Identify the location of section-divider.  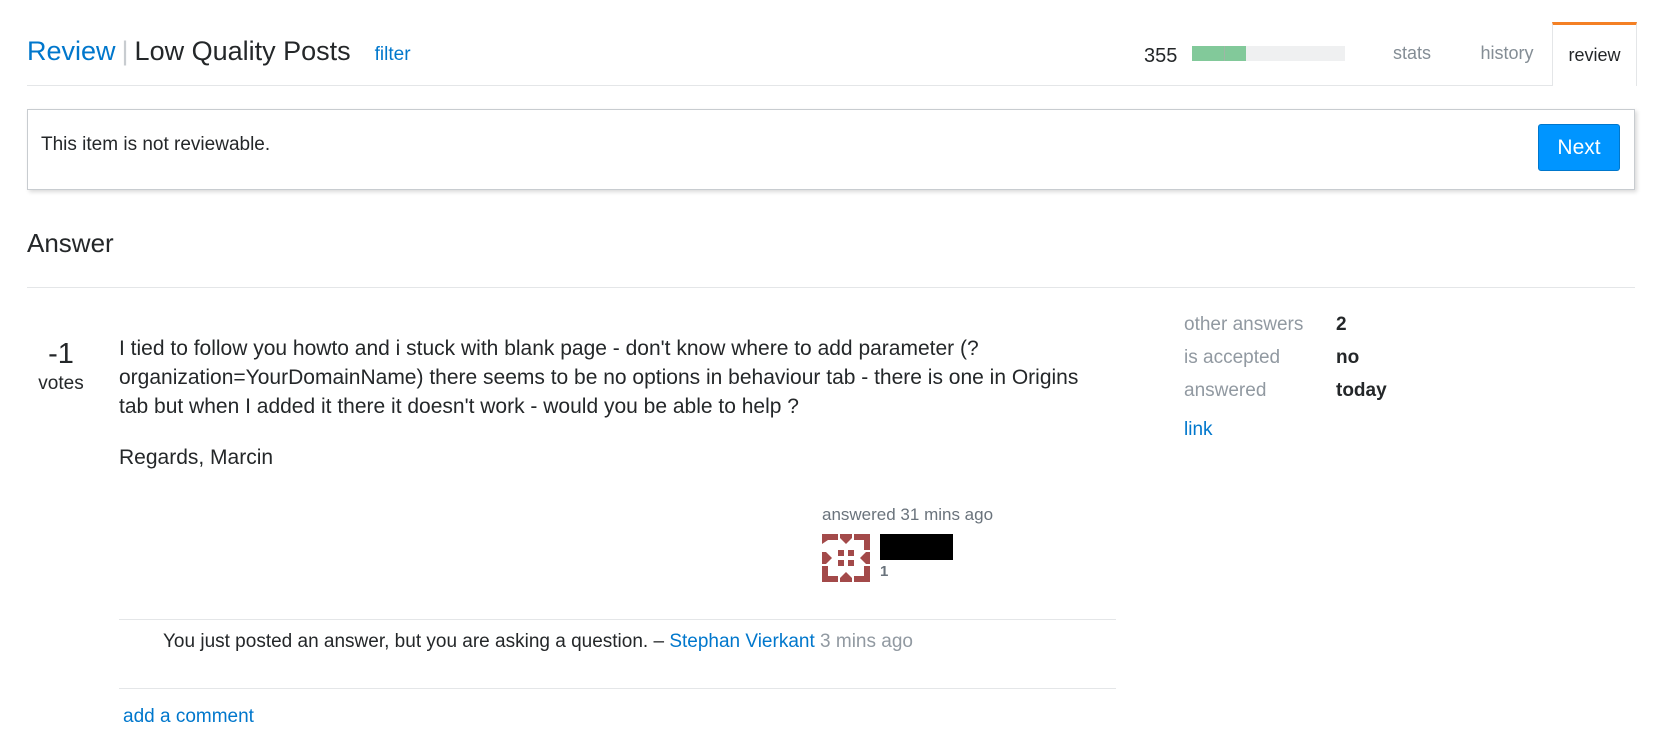
(831, 287).